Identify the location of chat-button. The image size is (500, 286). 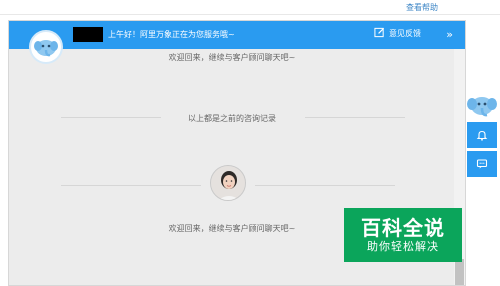
(482, 164).